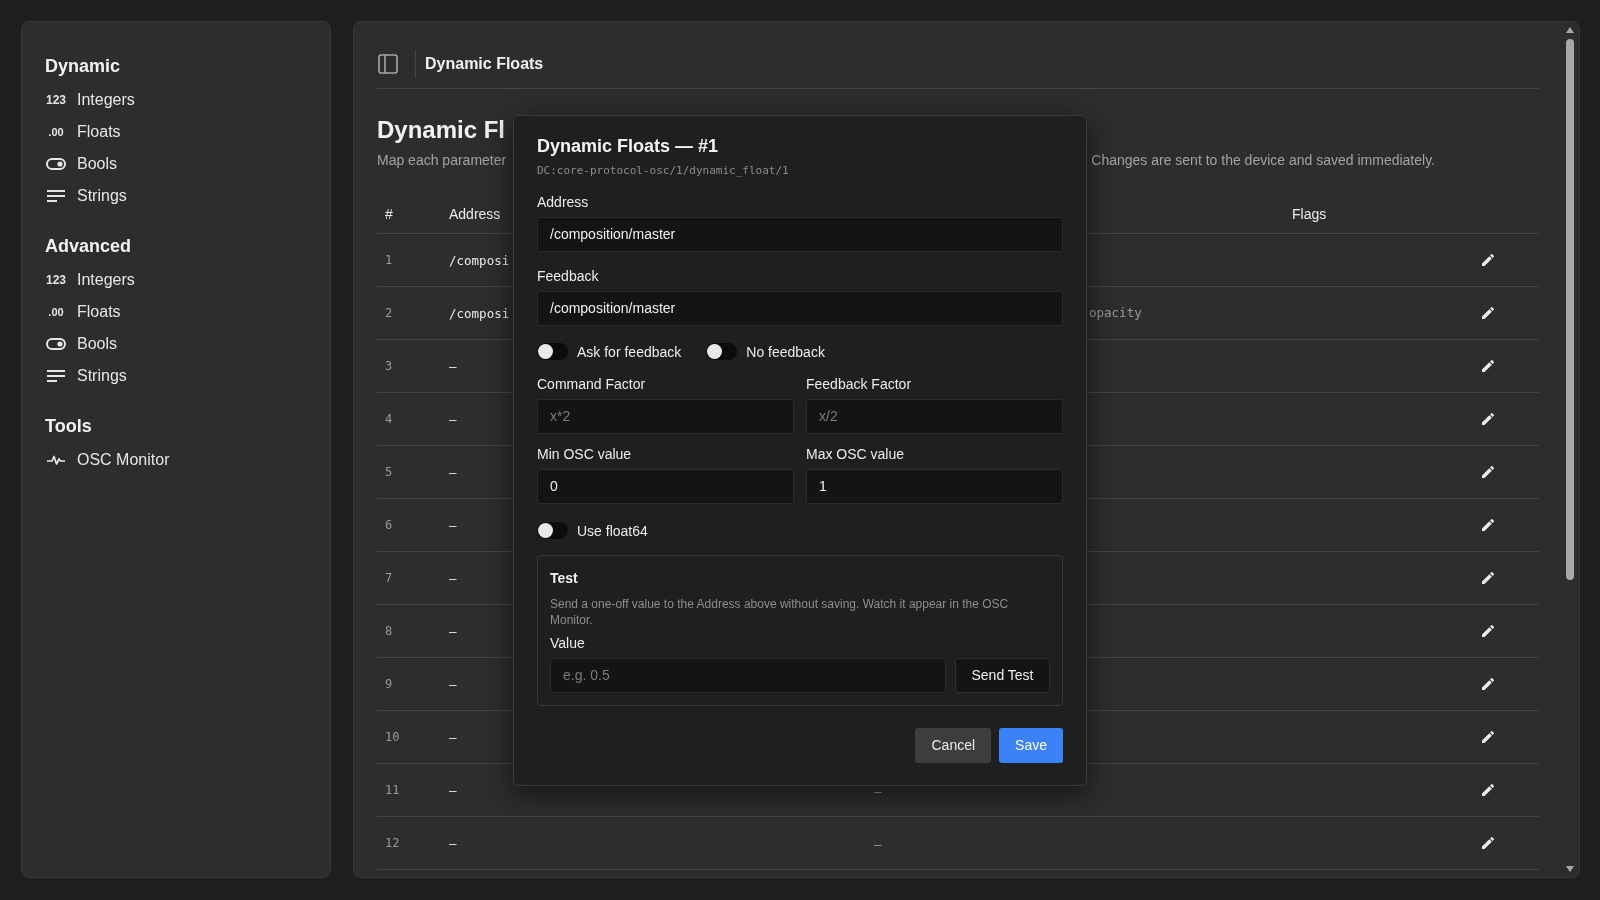 This screenshot has width=1600, height=900. What do you see at coordinates (665, 486) in the screenshot?
I see `input-field: 0` at bounding box center [665, 486].